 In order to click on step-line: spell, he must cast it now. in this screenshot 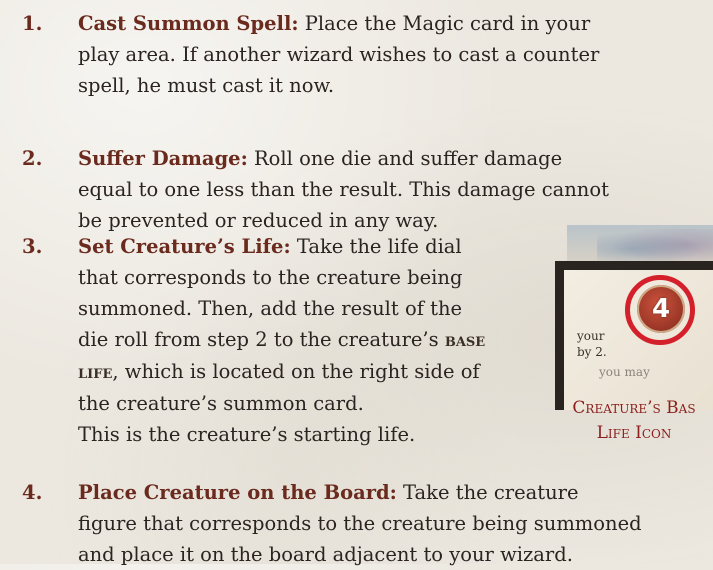, I will do `click(206, 85)`.